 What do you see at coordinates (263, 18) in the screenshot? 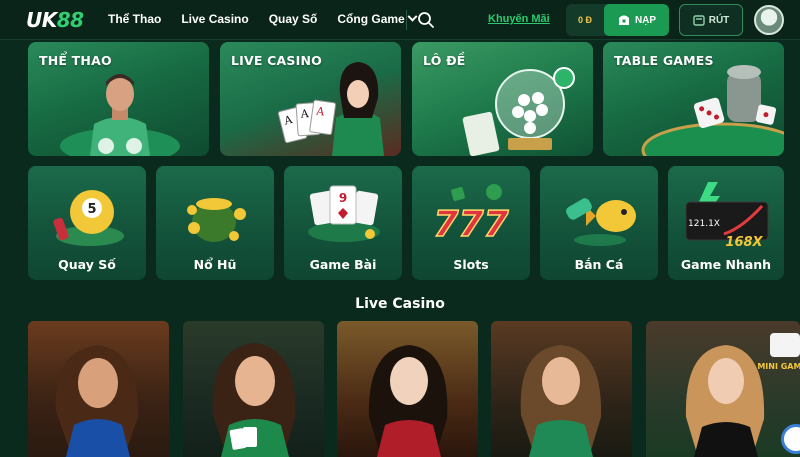
I see `main-nav: Thể Thao Live Casino Quay Số Cổng Game` at bounding box center [263, 18].